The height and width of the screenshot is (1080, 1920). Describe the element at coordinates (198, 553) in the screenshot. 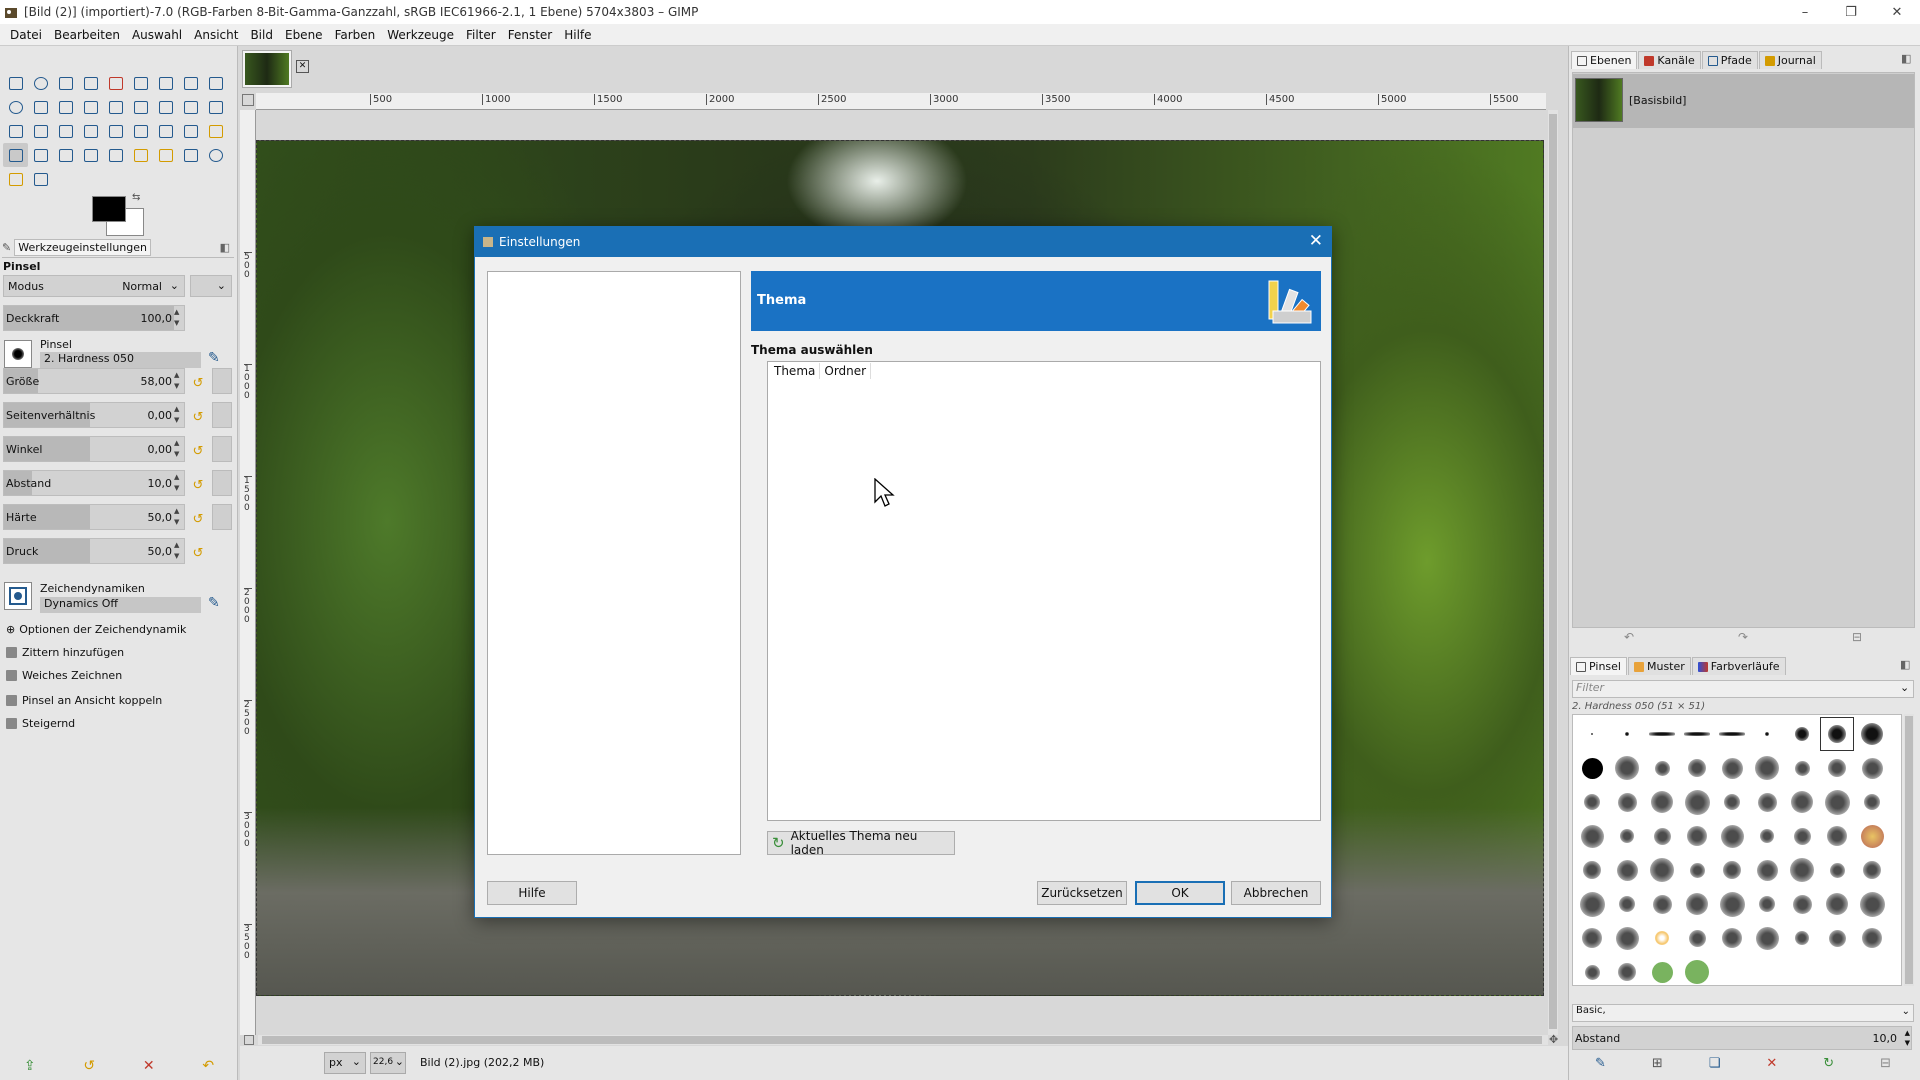

I see `reset-force-icon: ↺` at that location.